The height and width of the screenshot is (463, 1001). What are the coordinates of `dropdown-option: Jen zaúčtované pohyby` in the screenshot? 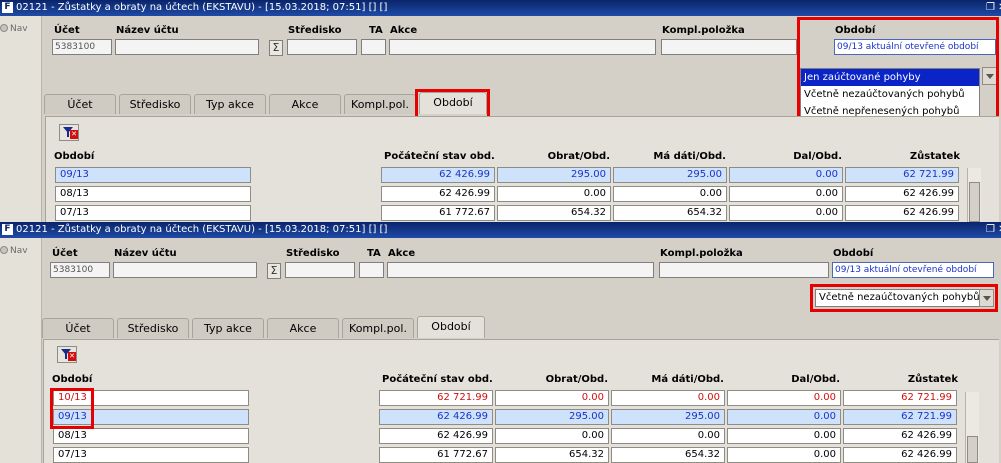 It's located at (890, 77).